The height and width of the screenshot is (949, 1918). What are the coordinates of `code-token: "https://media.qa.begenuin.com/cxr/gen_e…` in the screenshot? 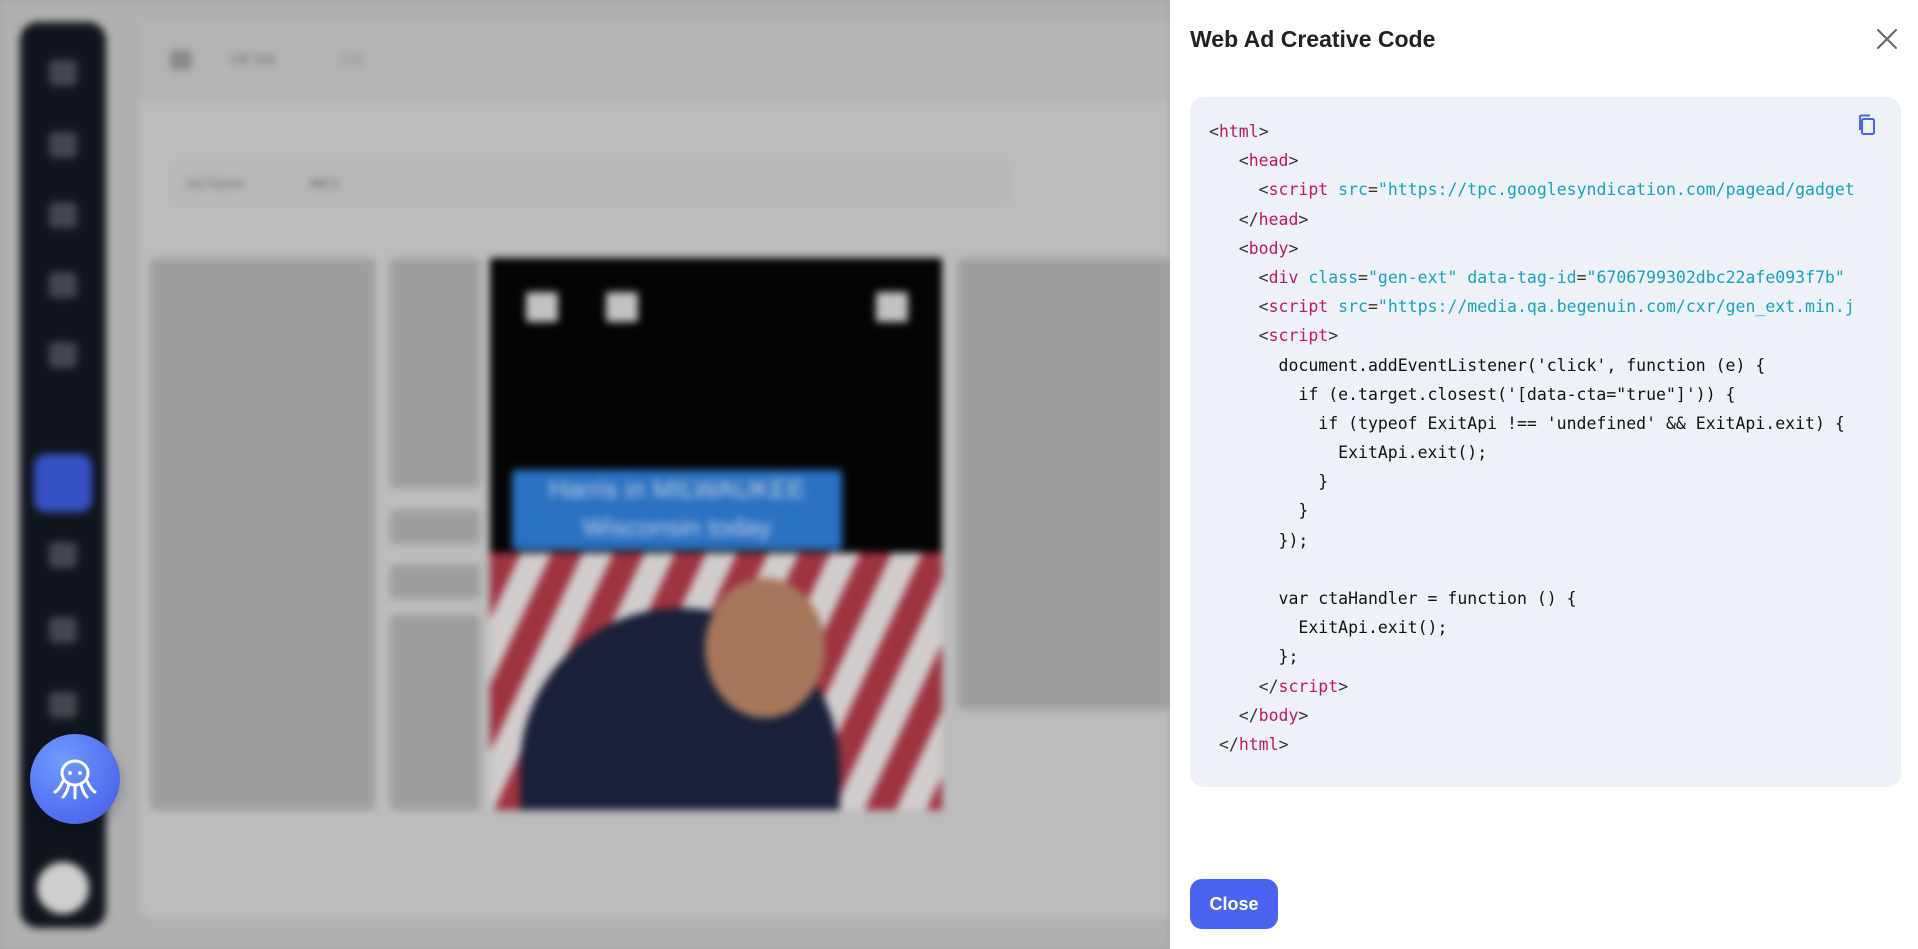 It's located at (1616, 307).